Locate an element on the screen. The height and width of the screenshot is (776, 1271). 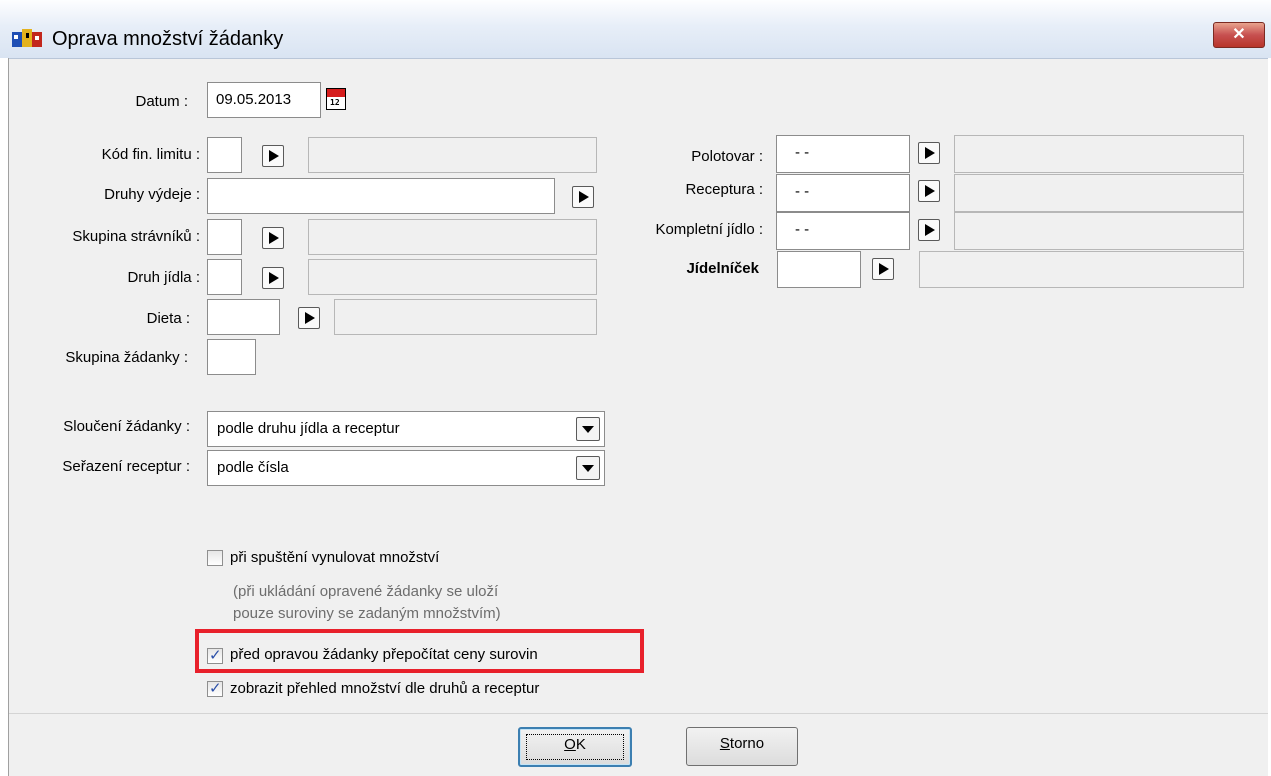
kompletni-jidlo-lookup-button is located at coordinates (929, 230).